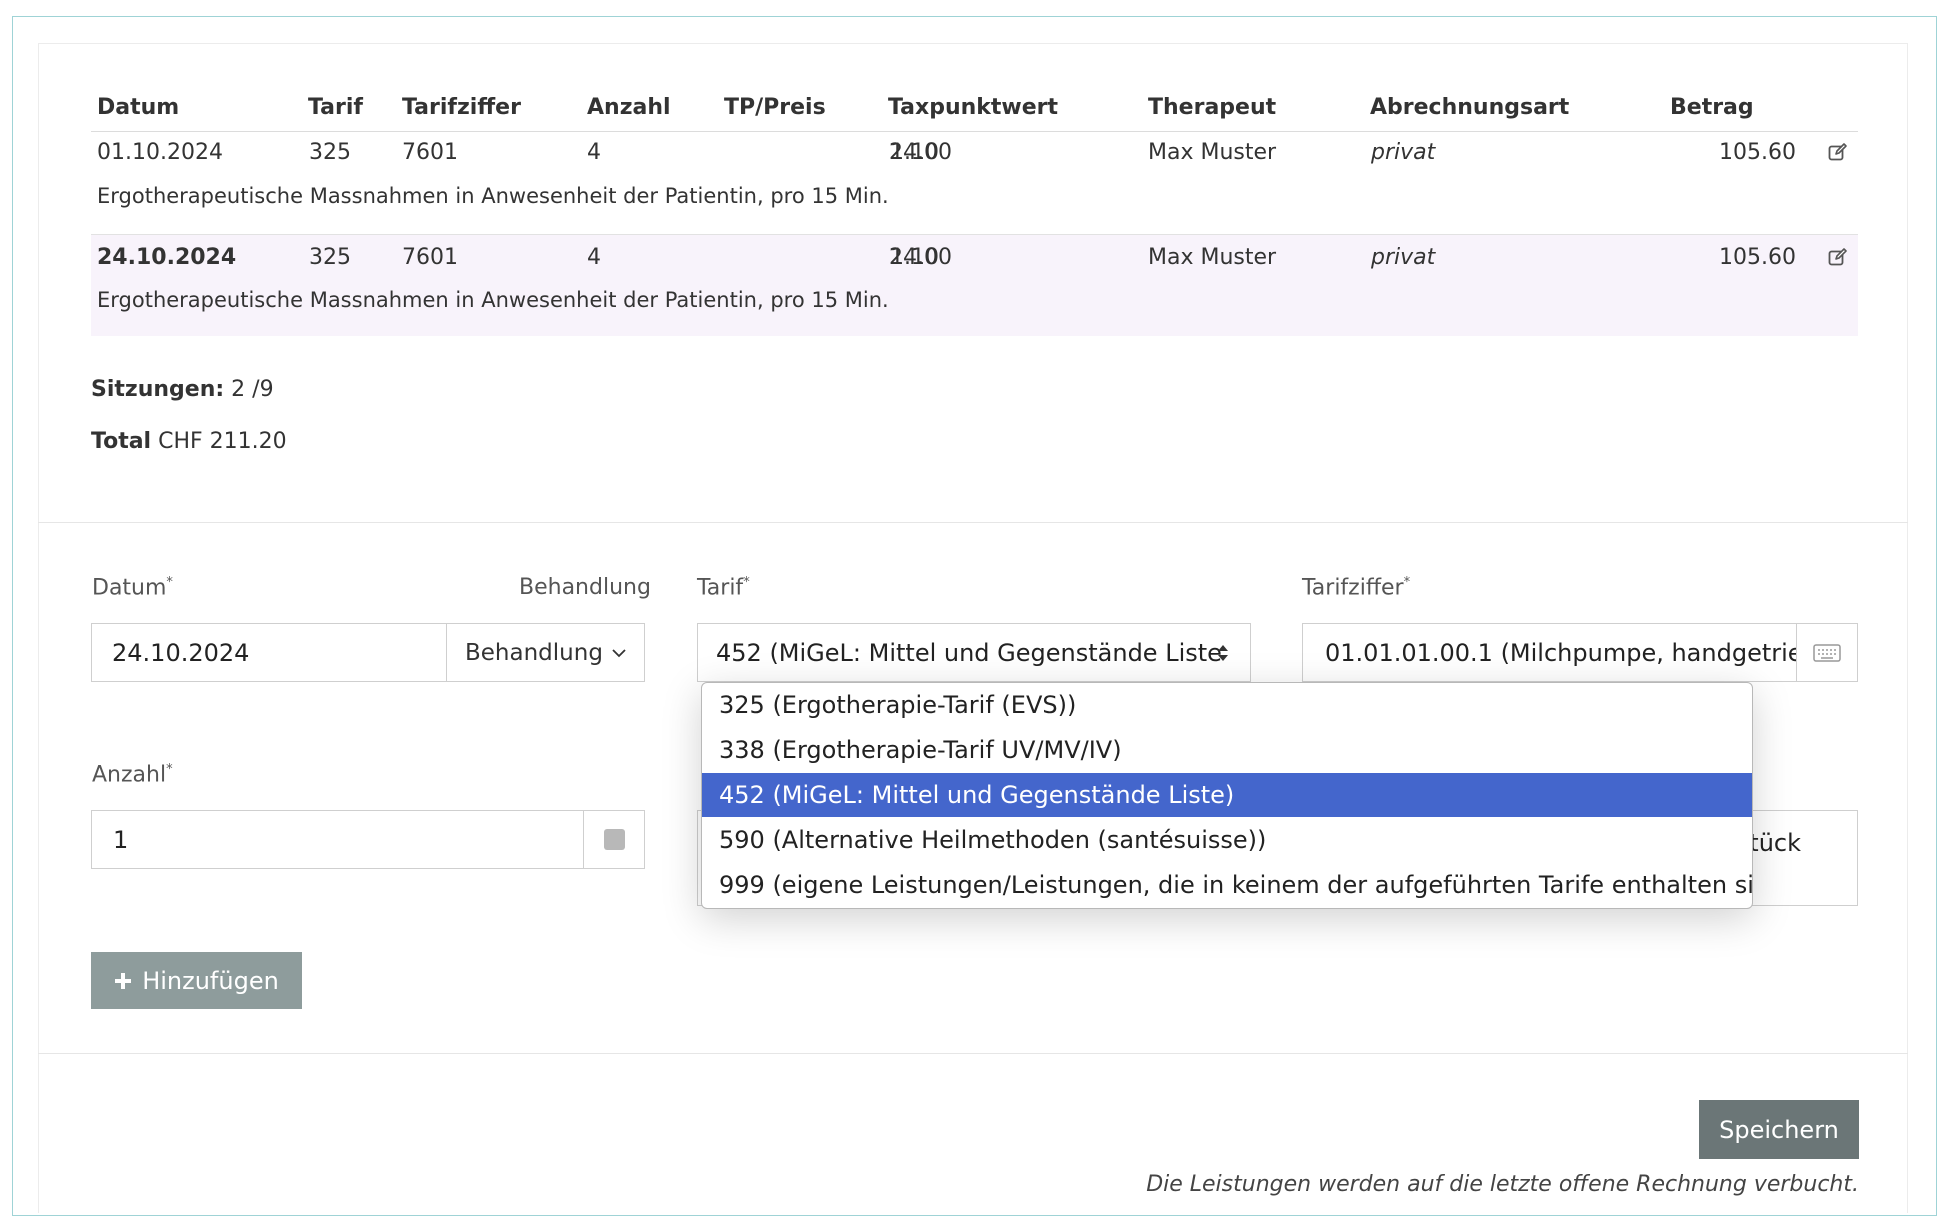  I want to click on sessions-label: Sitzungen:, so click(158, 389).